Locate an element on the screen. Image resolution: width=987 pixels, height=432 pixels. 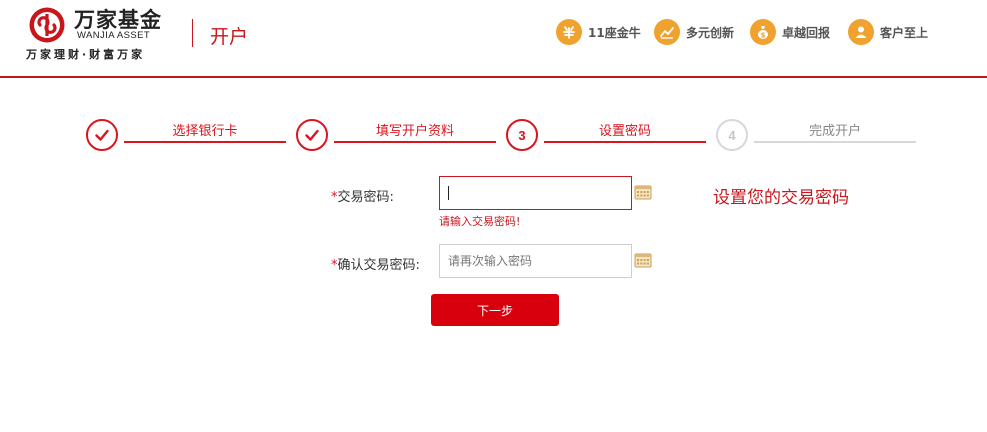
money-bag-icon: $ is located at coordinates (763, 32).